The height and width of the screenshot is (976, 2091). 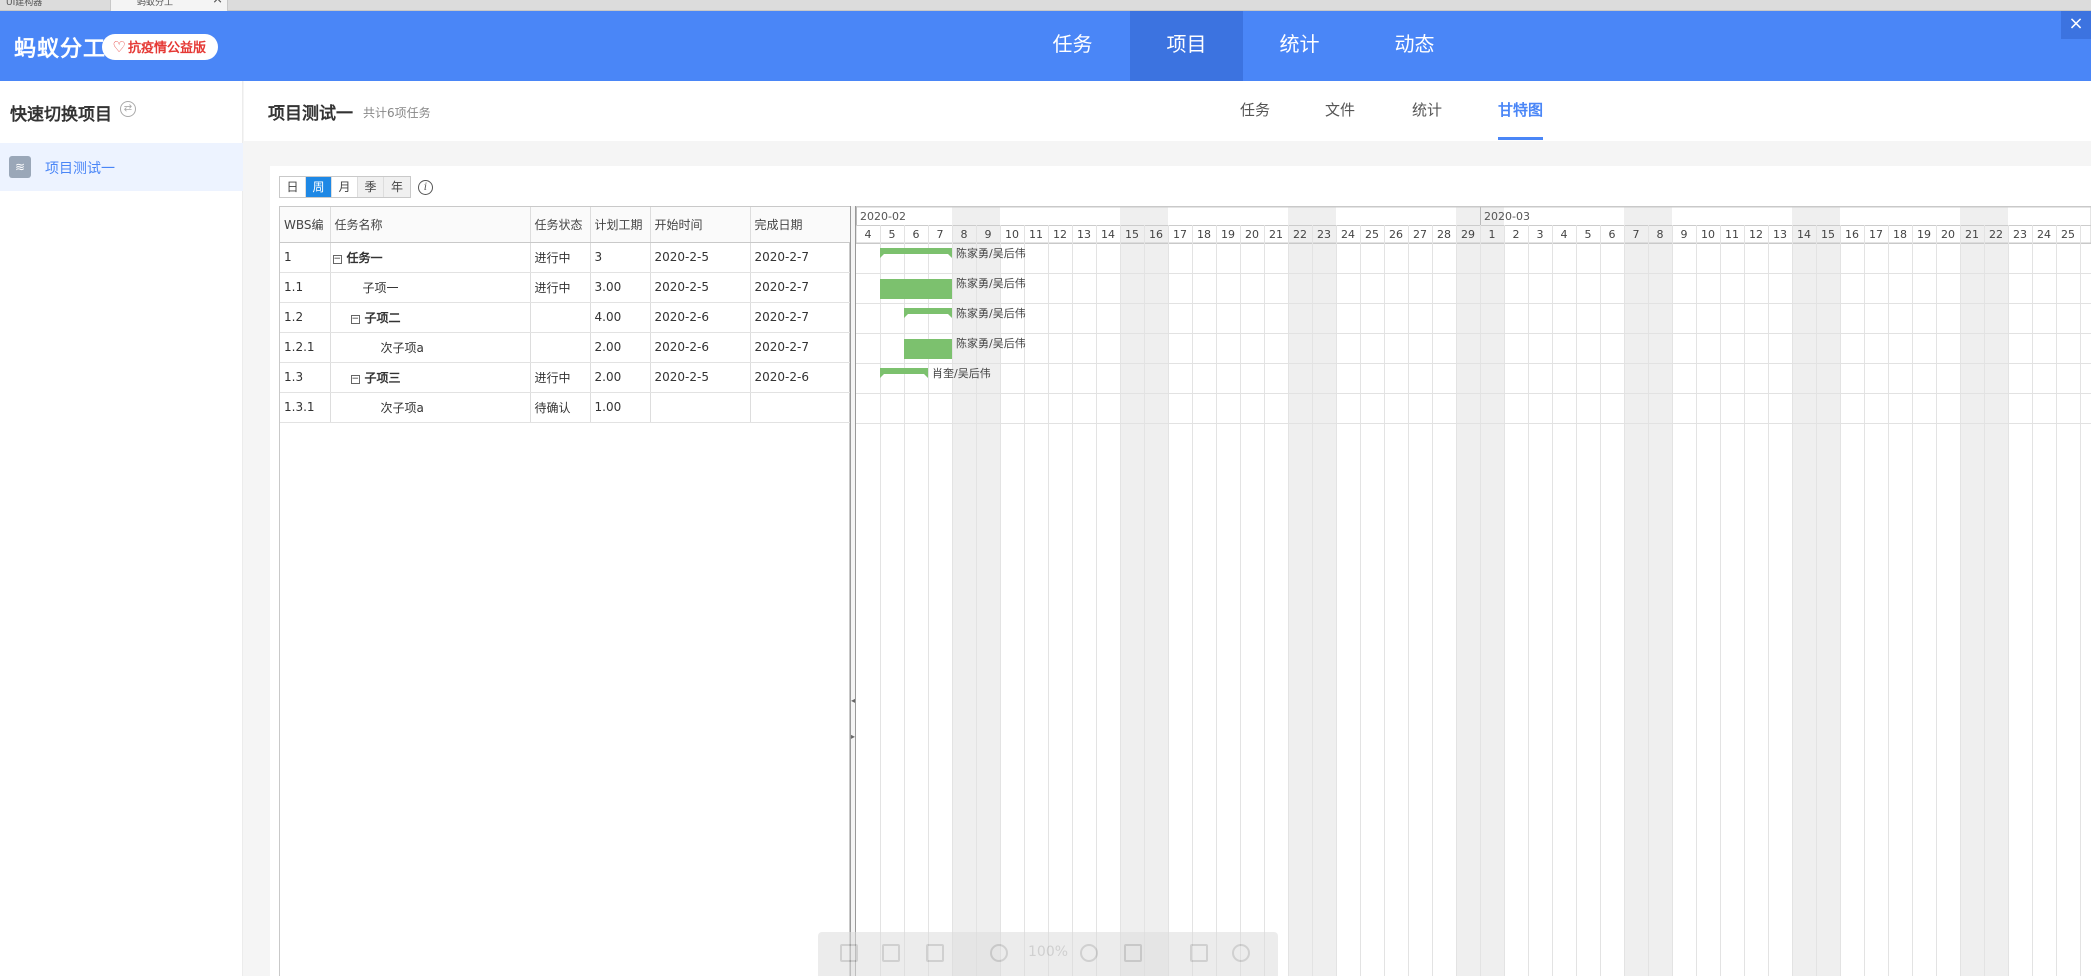 I want to click on table-row: 1.3.1 次子项a 待确认 1.00, so click(x=565, y=407).